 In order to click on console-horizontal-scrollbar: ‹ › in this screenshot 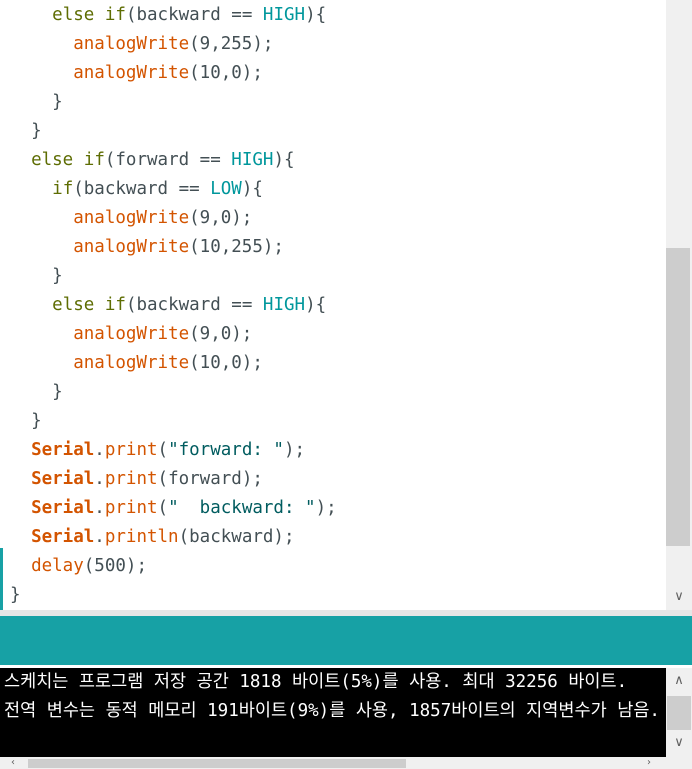, I will do `click(346, 763)`.